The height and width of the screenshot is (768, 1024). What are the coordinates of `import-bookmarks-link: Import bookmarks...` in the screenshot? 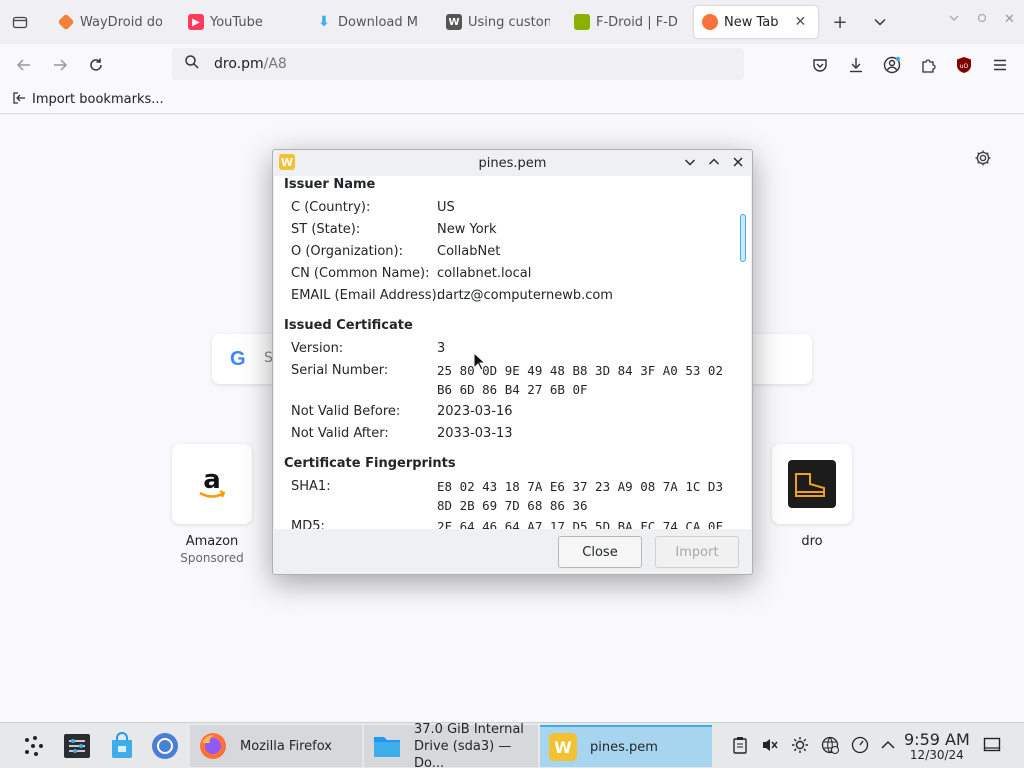 It's located at (98, 99).